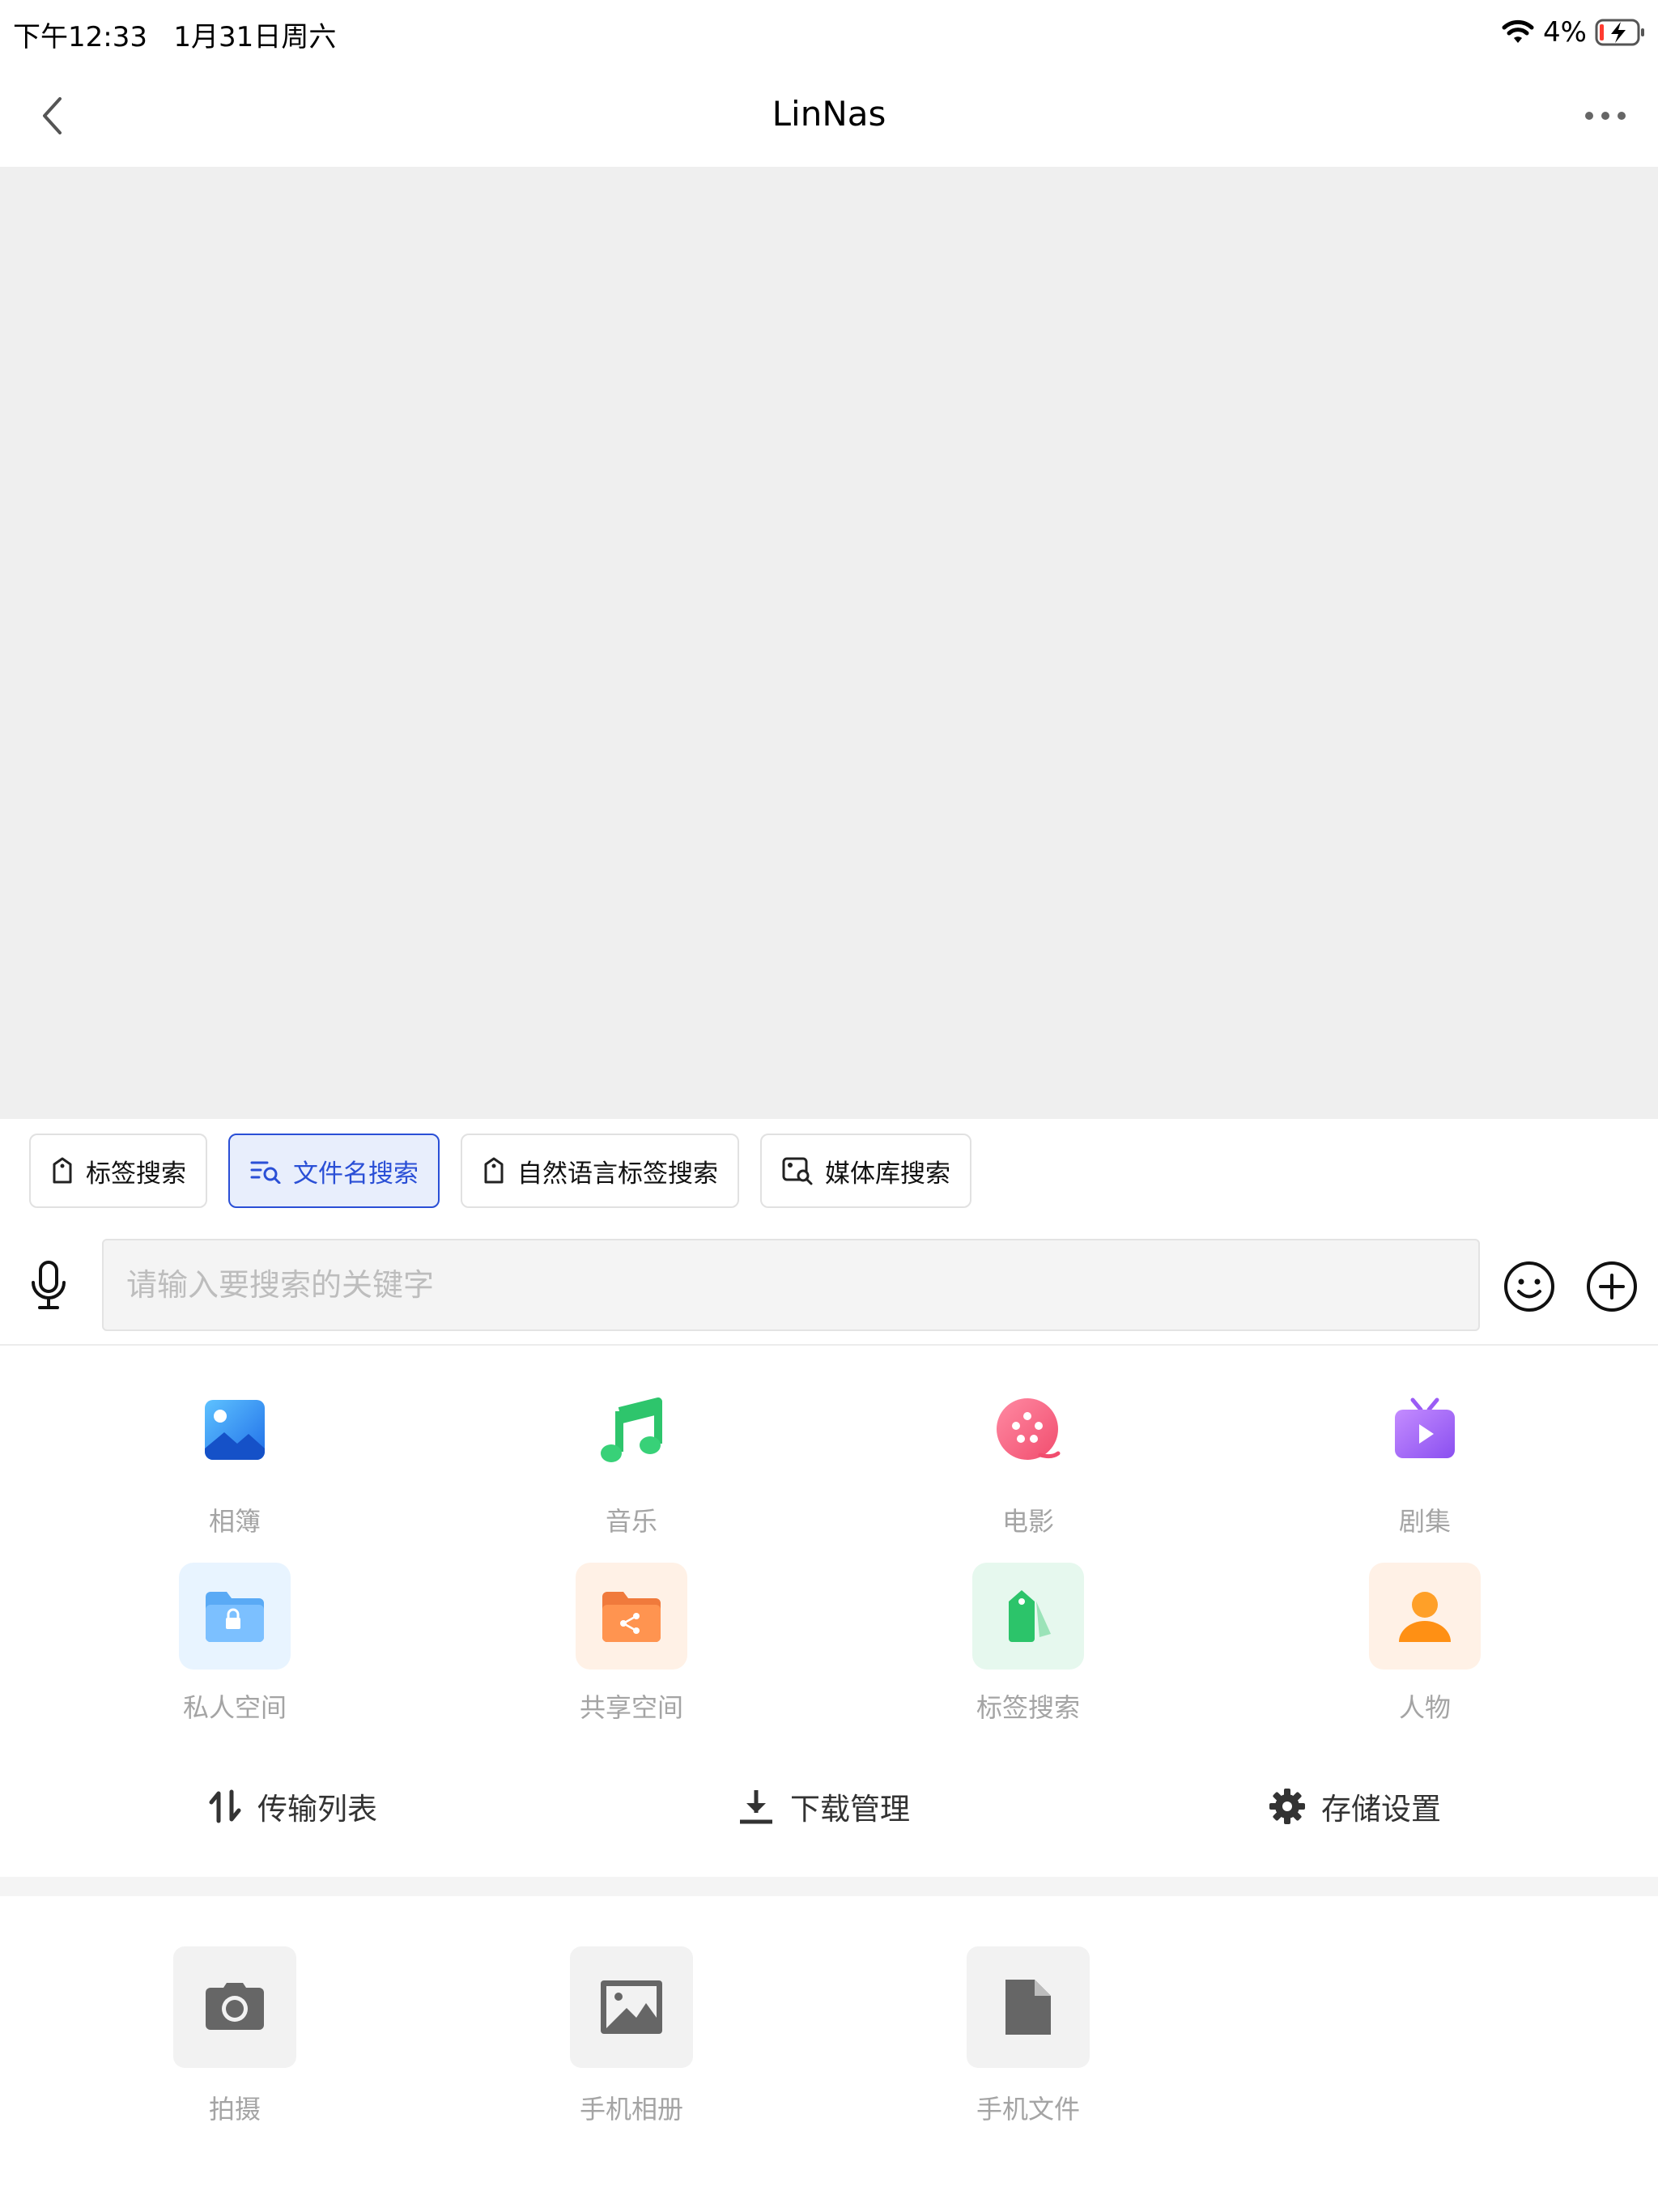 This screenshot has width=1658, height=2212. I want to click on transfer-list-link: 传输列表, so click(292, 1807).